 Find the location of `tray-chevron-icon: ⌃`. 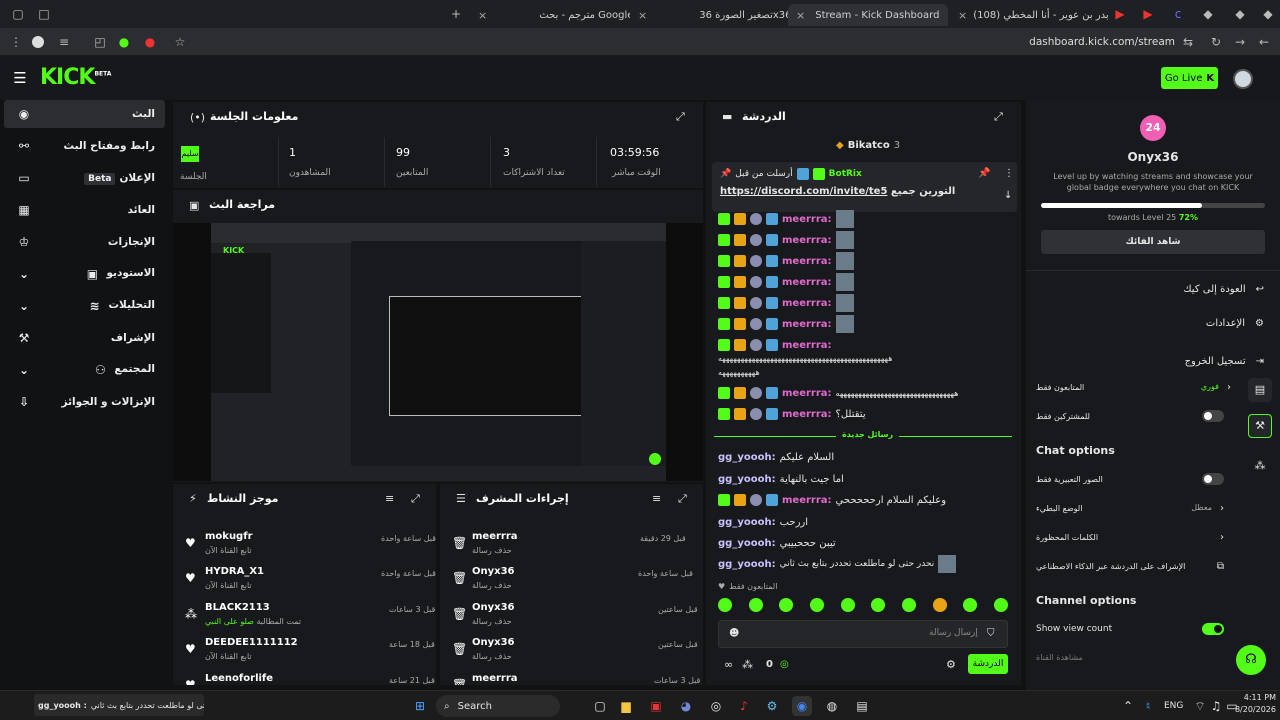

tray-chevron-icon: ⌃ is located at coordinates (1128, 706).